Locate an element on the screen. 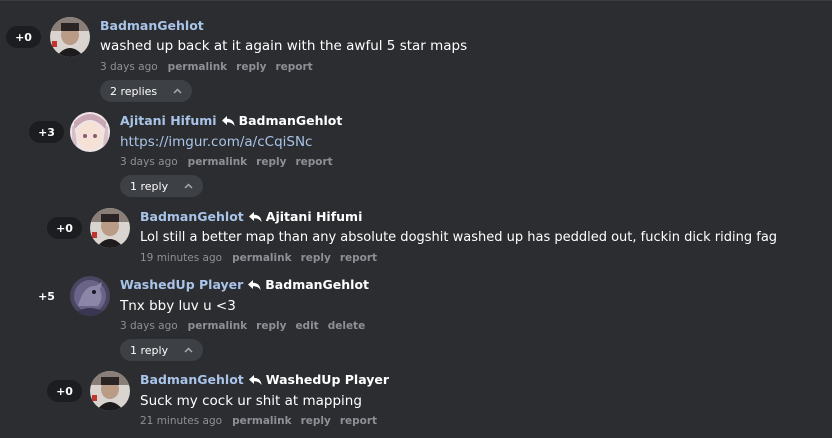  reply-to-username: Ajitani Hifumi is located at coordinates (314, 216).